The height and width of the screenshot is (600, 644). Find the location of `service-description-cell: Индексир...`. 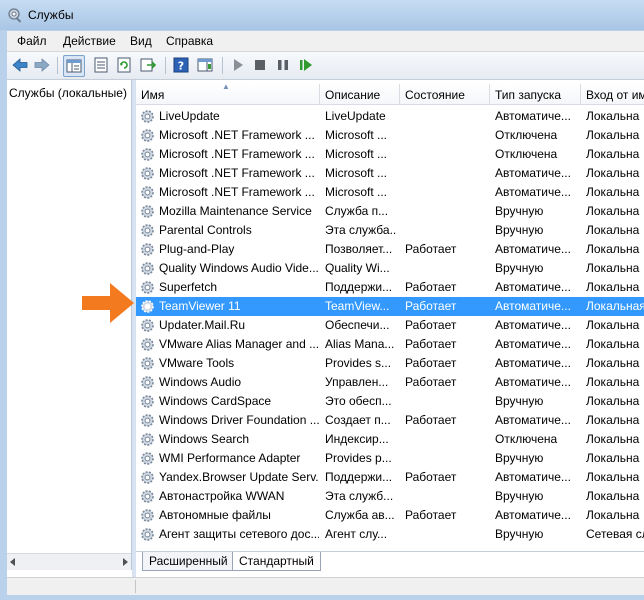

service-description-cell: Индексир... is located at coordinates (357, 439).